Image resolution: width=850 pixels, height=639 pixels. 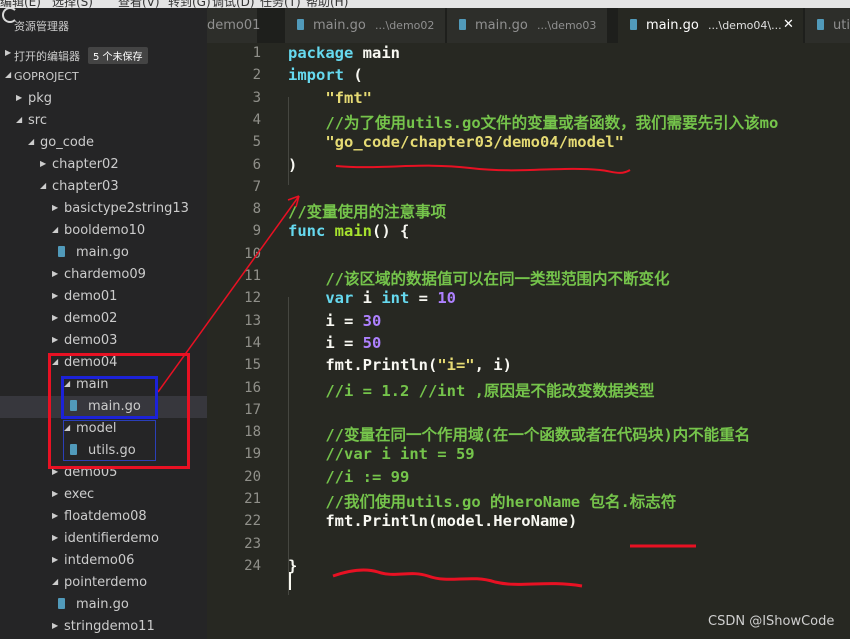 I want to click on line-number: 19, so click(x=252, y=454).